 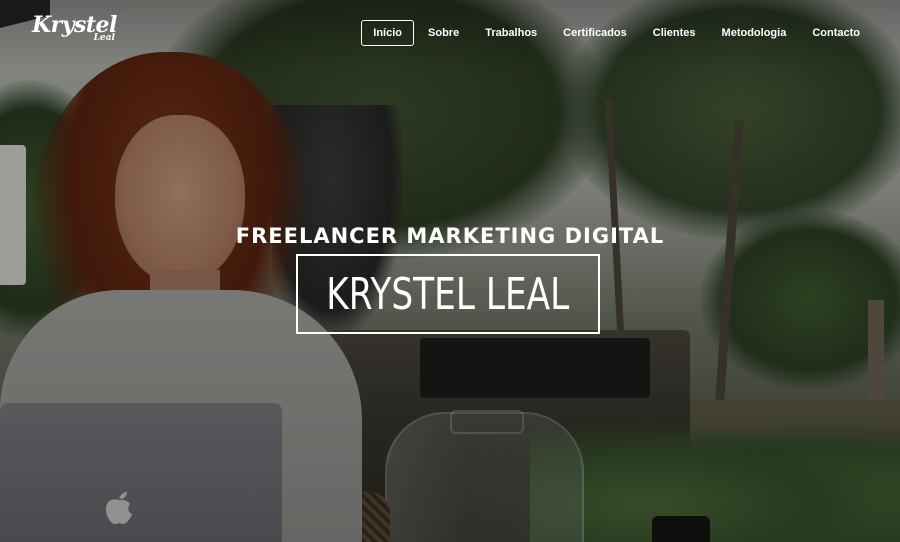 I want to click on nav-item-metodologia: Metodologia, so click(x=754, y=33).